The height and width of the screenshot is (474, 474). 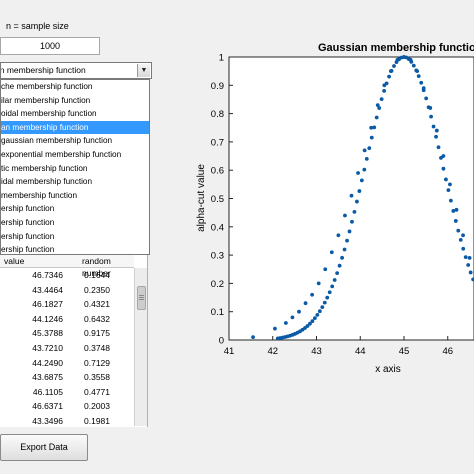 What do you see at coordinates (97, 347) in the screenshot?
I see `random-number-cell: 0.3748` at bounding box center [97, 347].